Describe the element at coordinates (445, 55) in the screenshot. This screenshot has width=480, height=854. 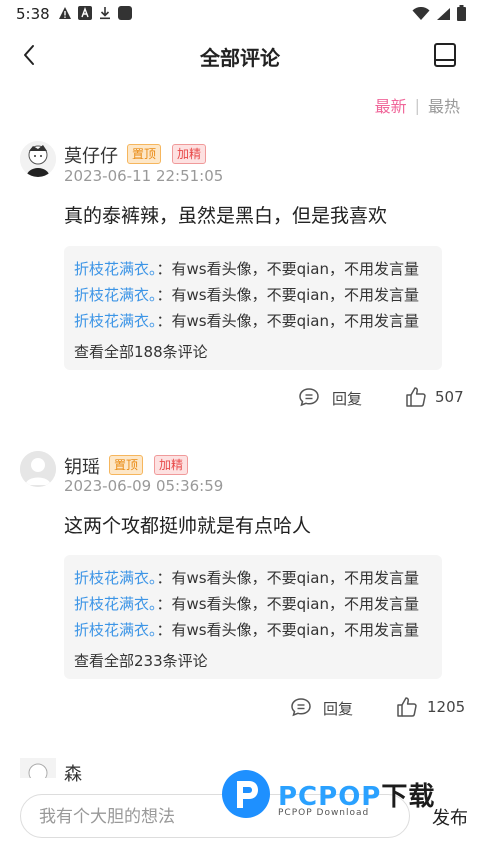
I see `book-icon` at that location.